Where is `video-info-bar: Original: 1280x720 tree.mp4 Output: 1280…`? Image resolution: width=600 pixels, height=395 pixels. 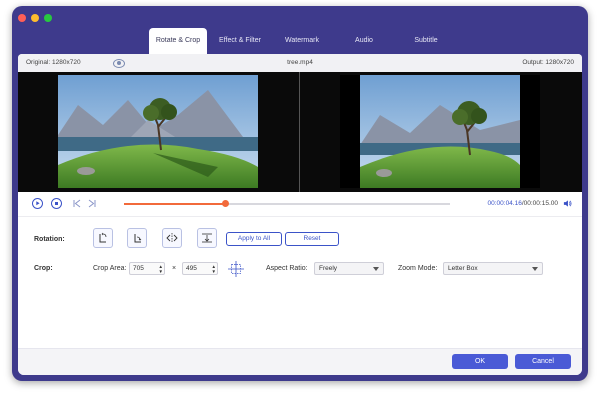
video-info-bar: Original: 1280x720 tree.mp4 Output: 1280… is located at coordinates (300, 63).